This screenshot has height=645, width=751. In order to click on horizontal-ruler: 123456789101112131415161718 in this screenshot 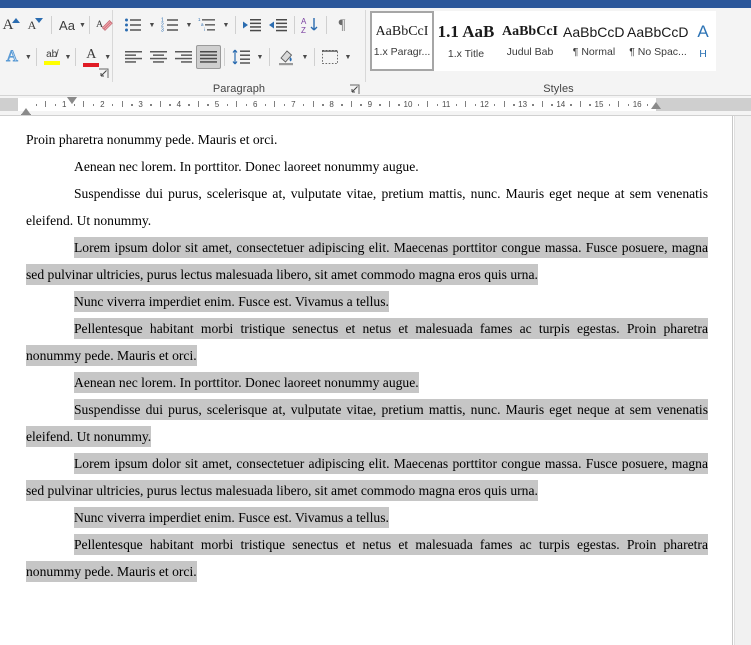, I will do `click(375, 106)`.